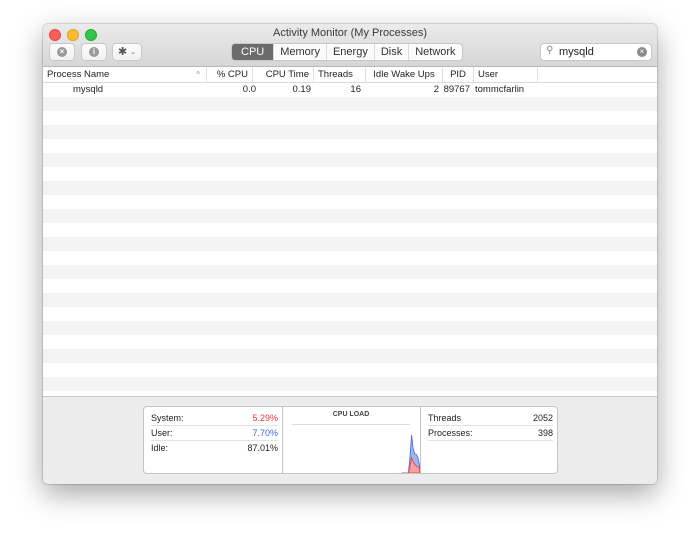 The width and height of the screenshot is (700, 546). I want to click on column-header-pid: PID, so click(457, 74).